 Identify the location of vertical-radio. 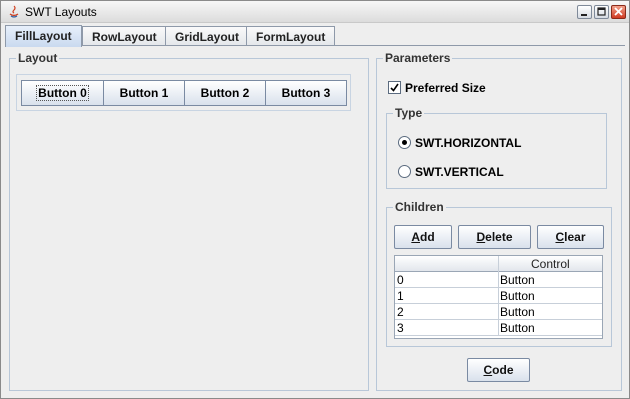
(404, 171).